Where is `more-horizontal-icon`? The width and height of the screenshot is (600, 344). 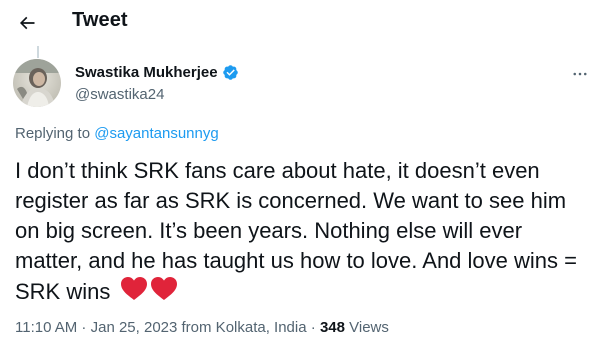
more-horizontal-icon is located at coordinates (580, 74).